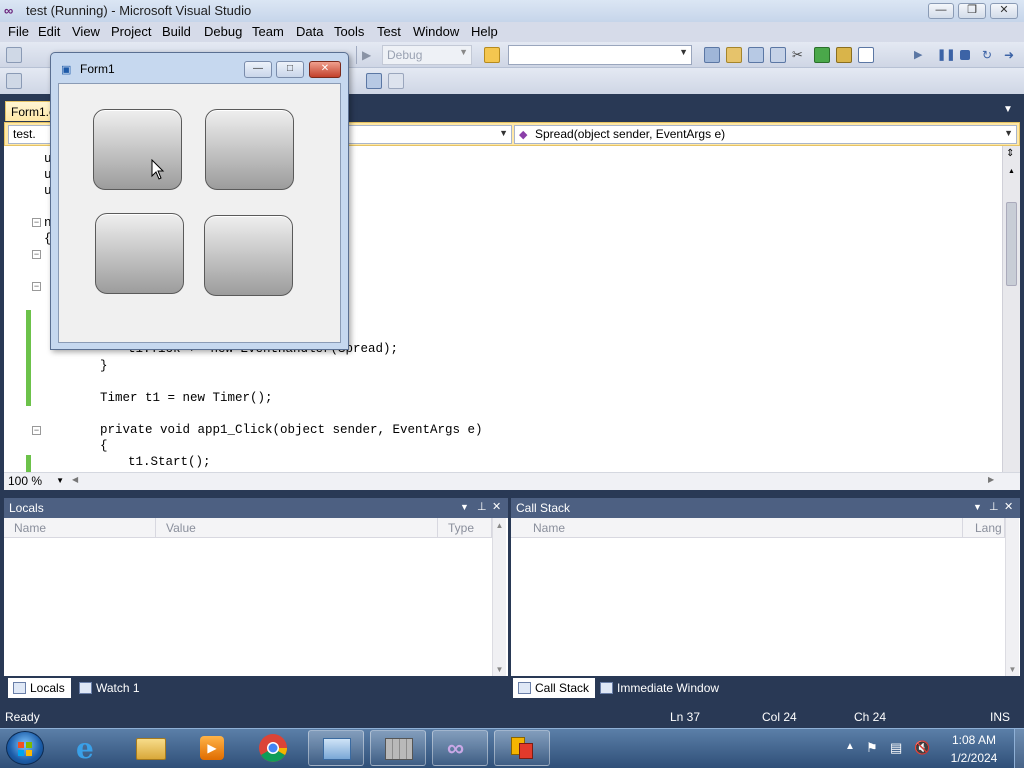 The width and height of the screenshot is (1024, 768). I want to click on menu-data: Data, so click(309, 31).